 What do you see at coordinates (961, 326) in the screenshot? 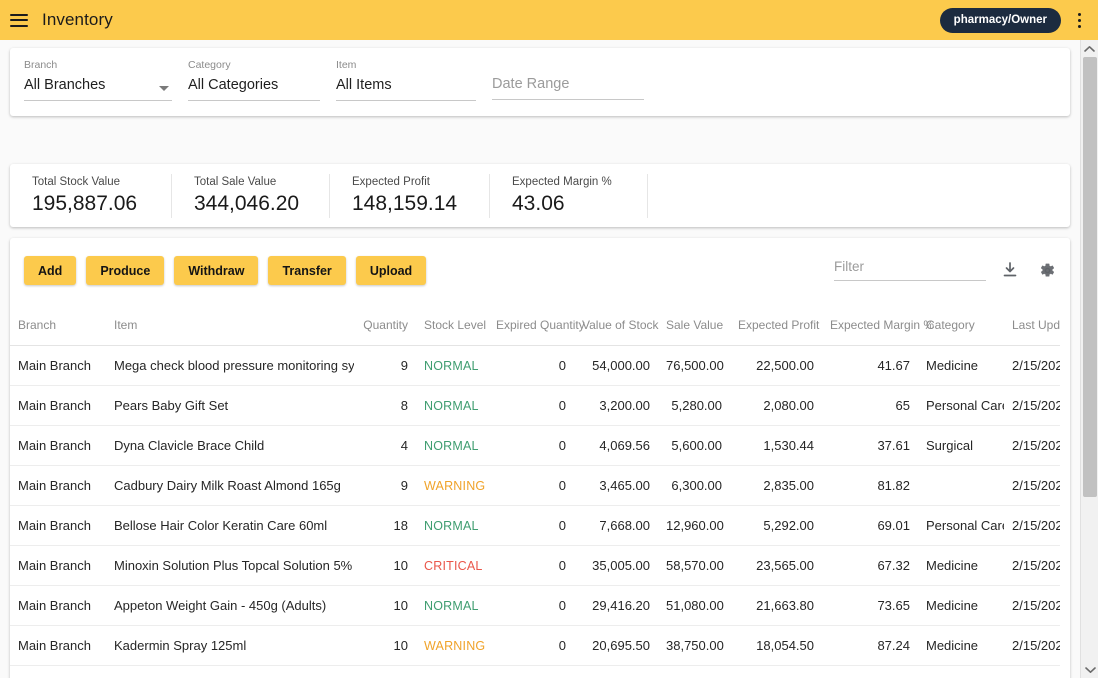
I see `column-header-category: Category` at bounding box center [961, 326].